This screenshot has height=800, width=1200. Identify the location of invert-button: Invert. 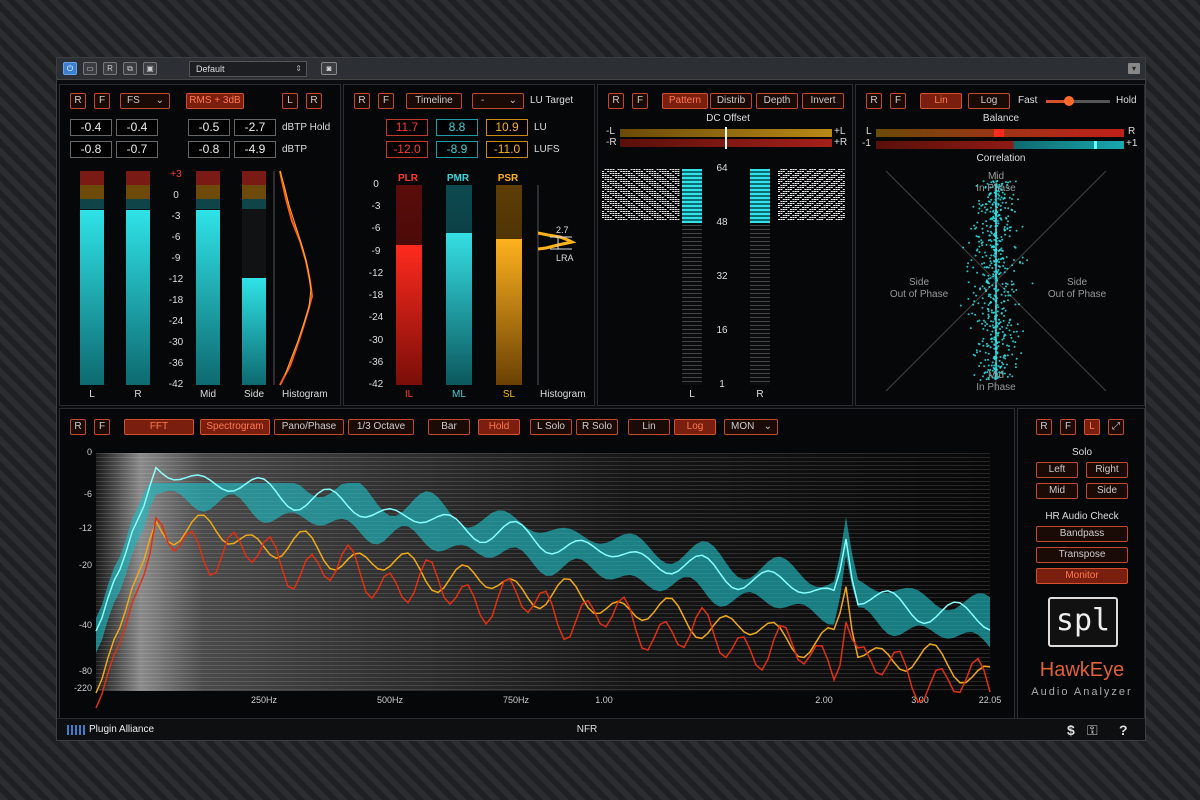
(823, 101).